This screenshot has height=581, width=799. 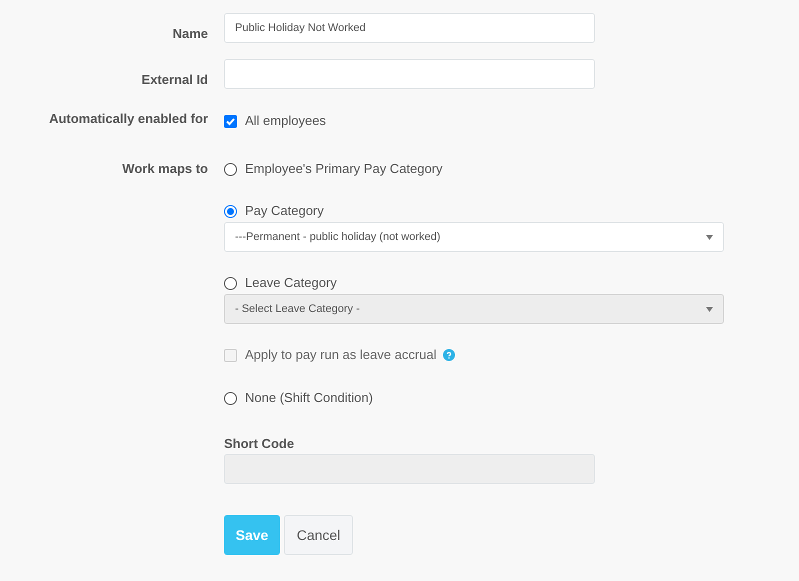 What do you see at coordinates (291, 283) in the screenshot?
I see `option-label: Leave Category` at bounding box center [291, 283].